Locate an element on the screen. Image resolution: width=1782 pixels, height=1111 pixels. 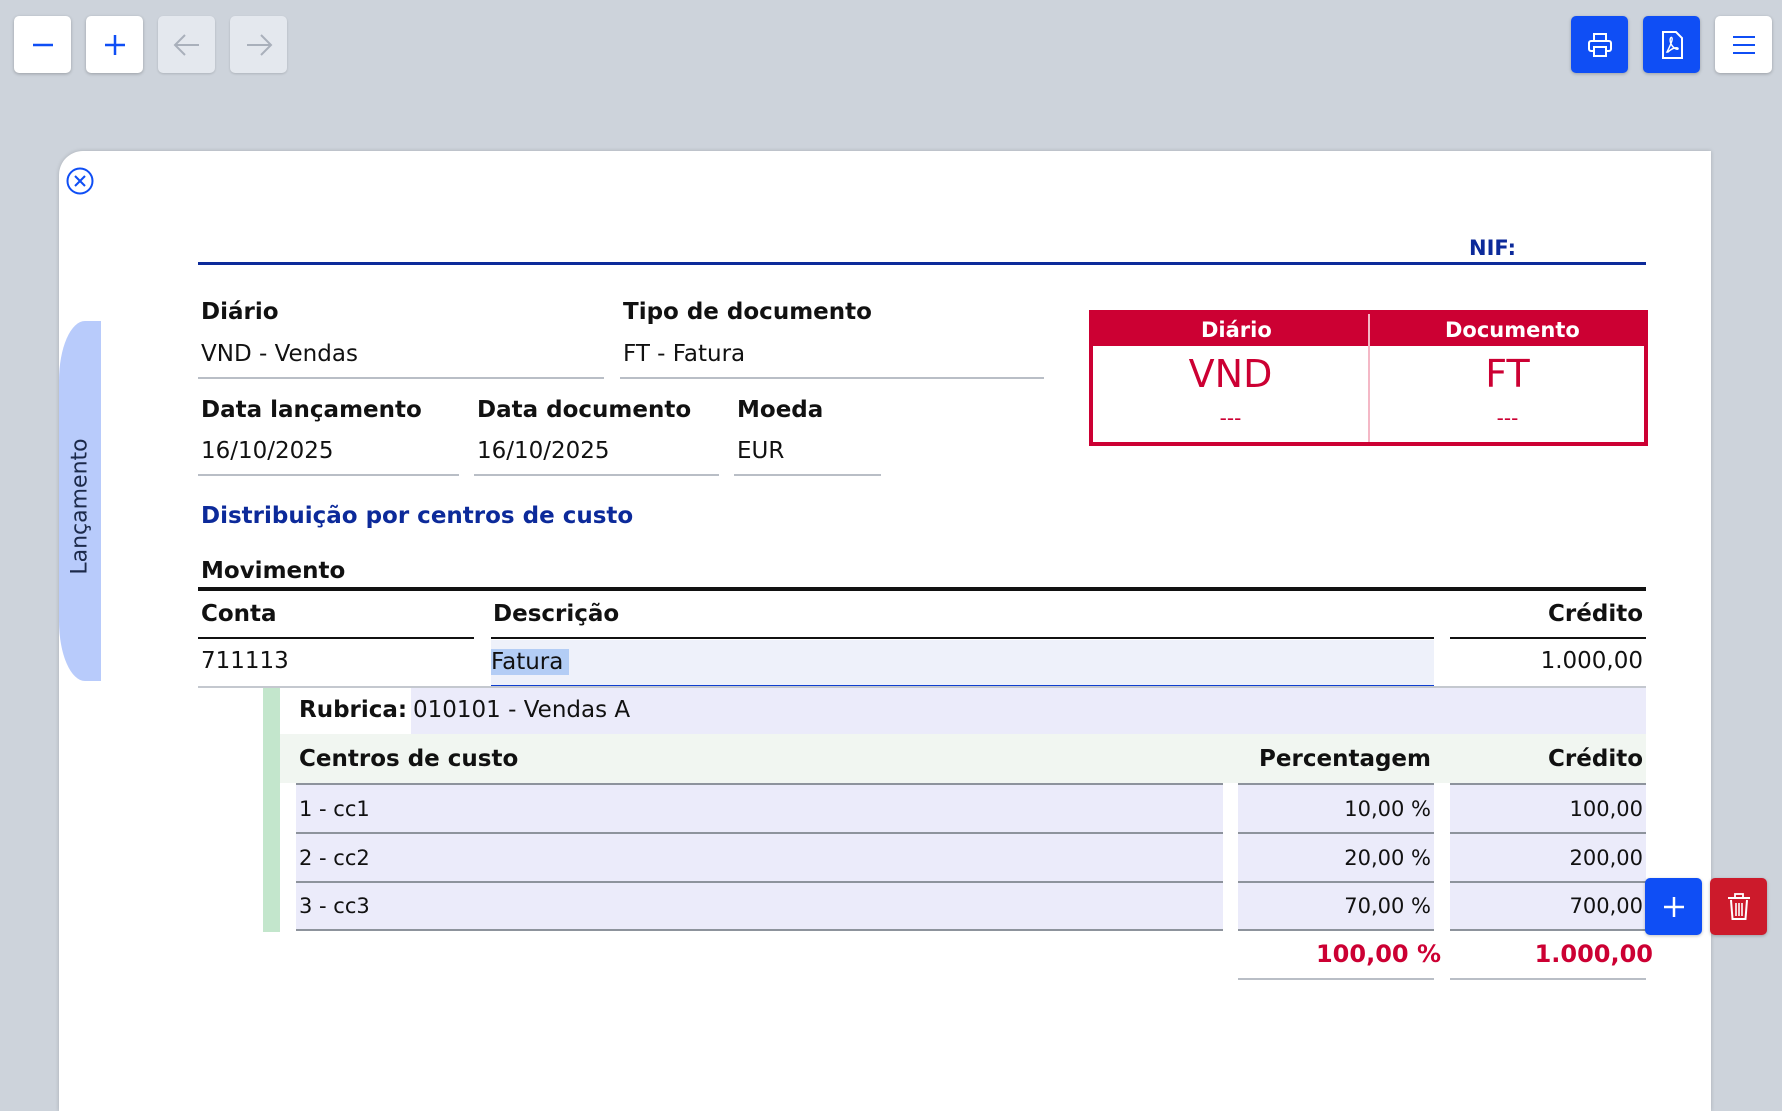
print-button is located at coordinates (1599, 44).